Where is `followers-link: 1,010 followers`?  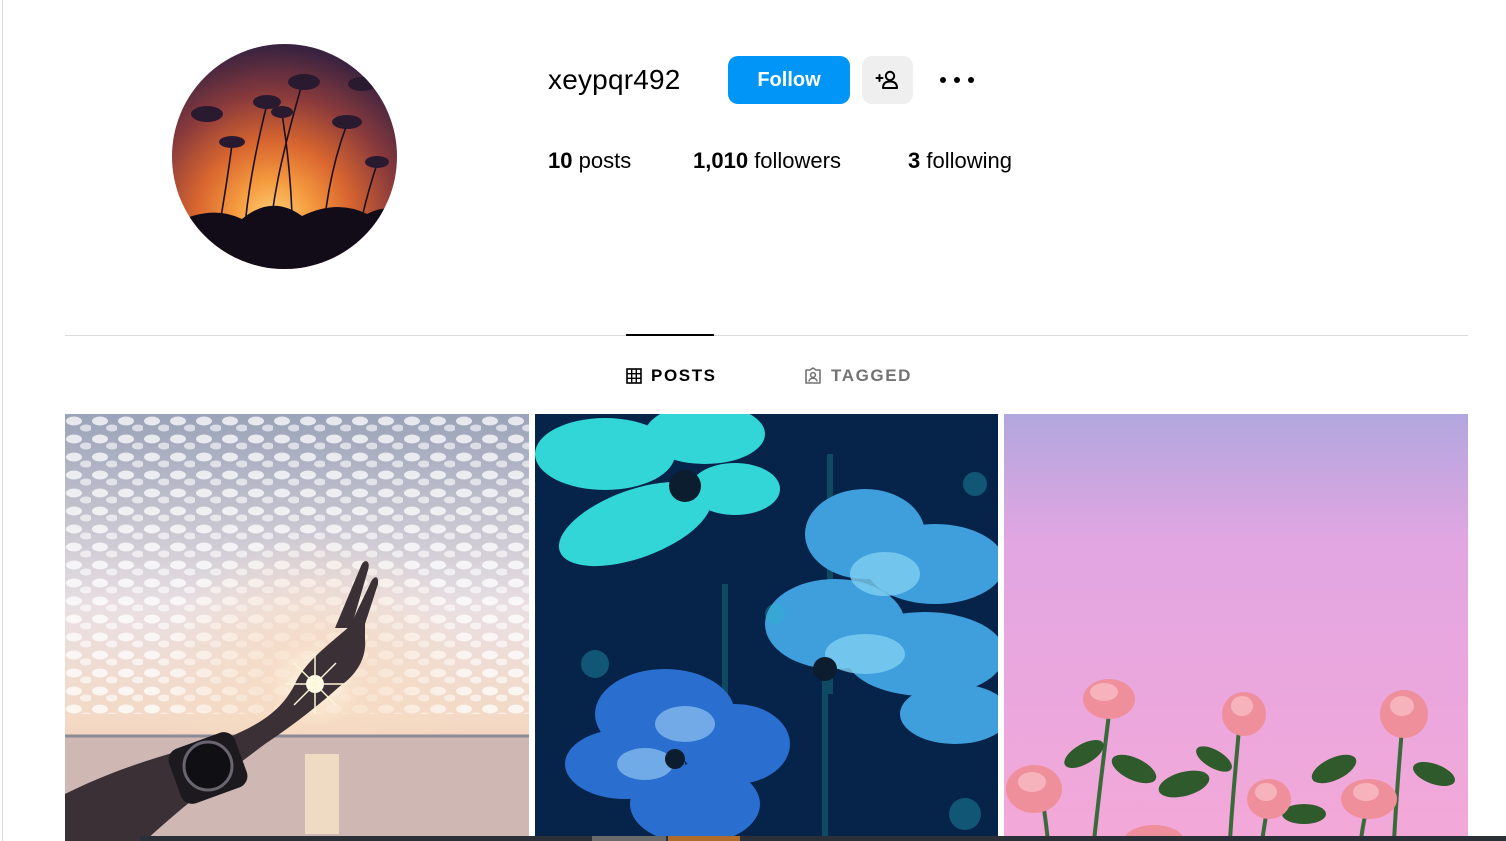
followers-link: 1,010 followers is located at coordinates (767, 161).